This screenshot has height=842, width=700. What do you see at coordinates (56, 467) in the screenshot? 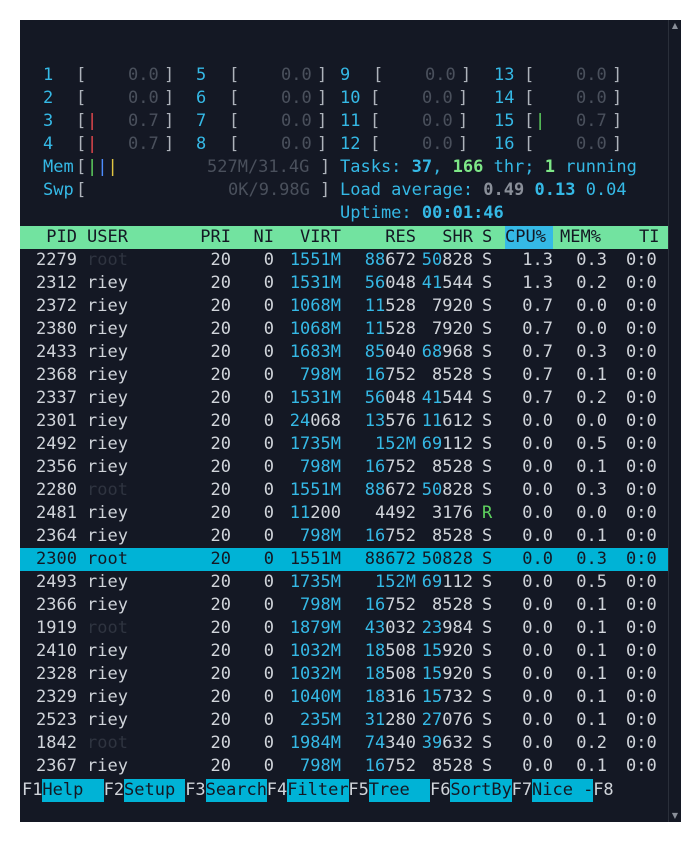
I see `process-pid: 2356` at bounding box center [56, 467].